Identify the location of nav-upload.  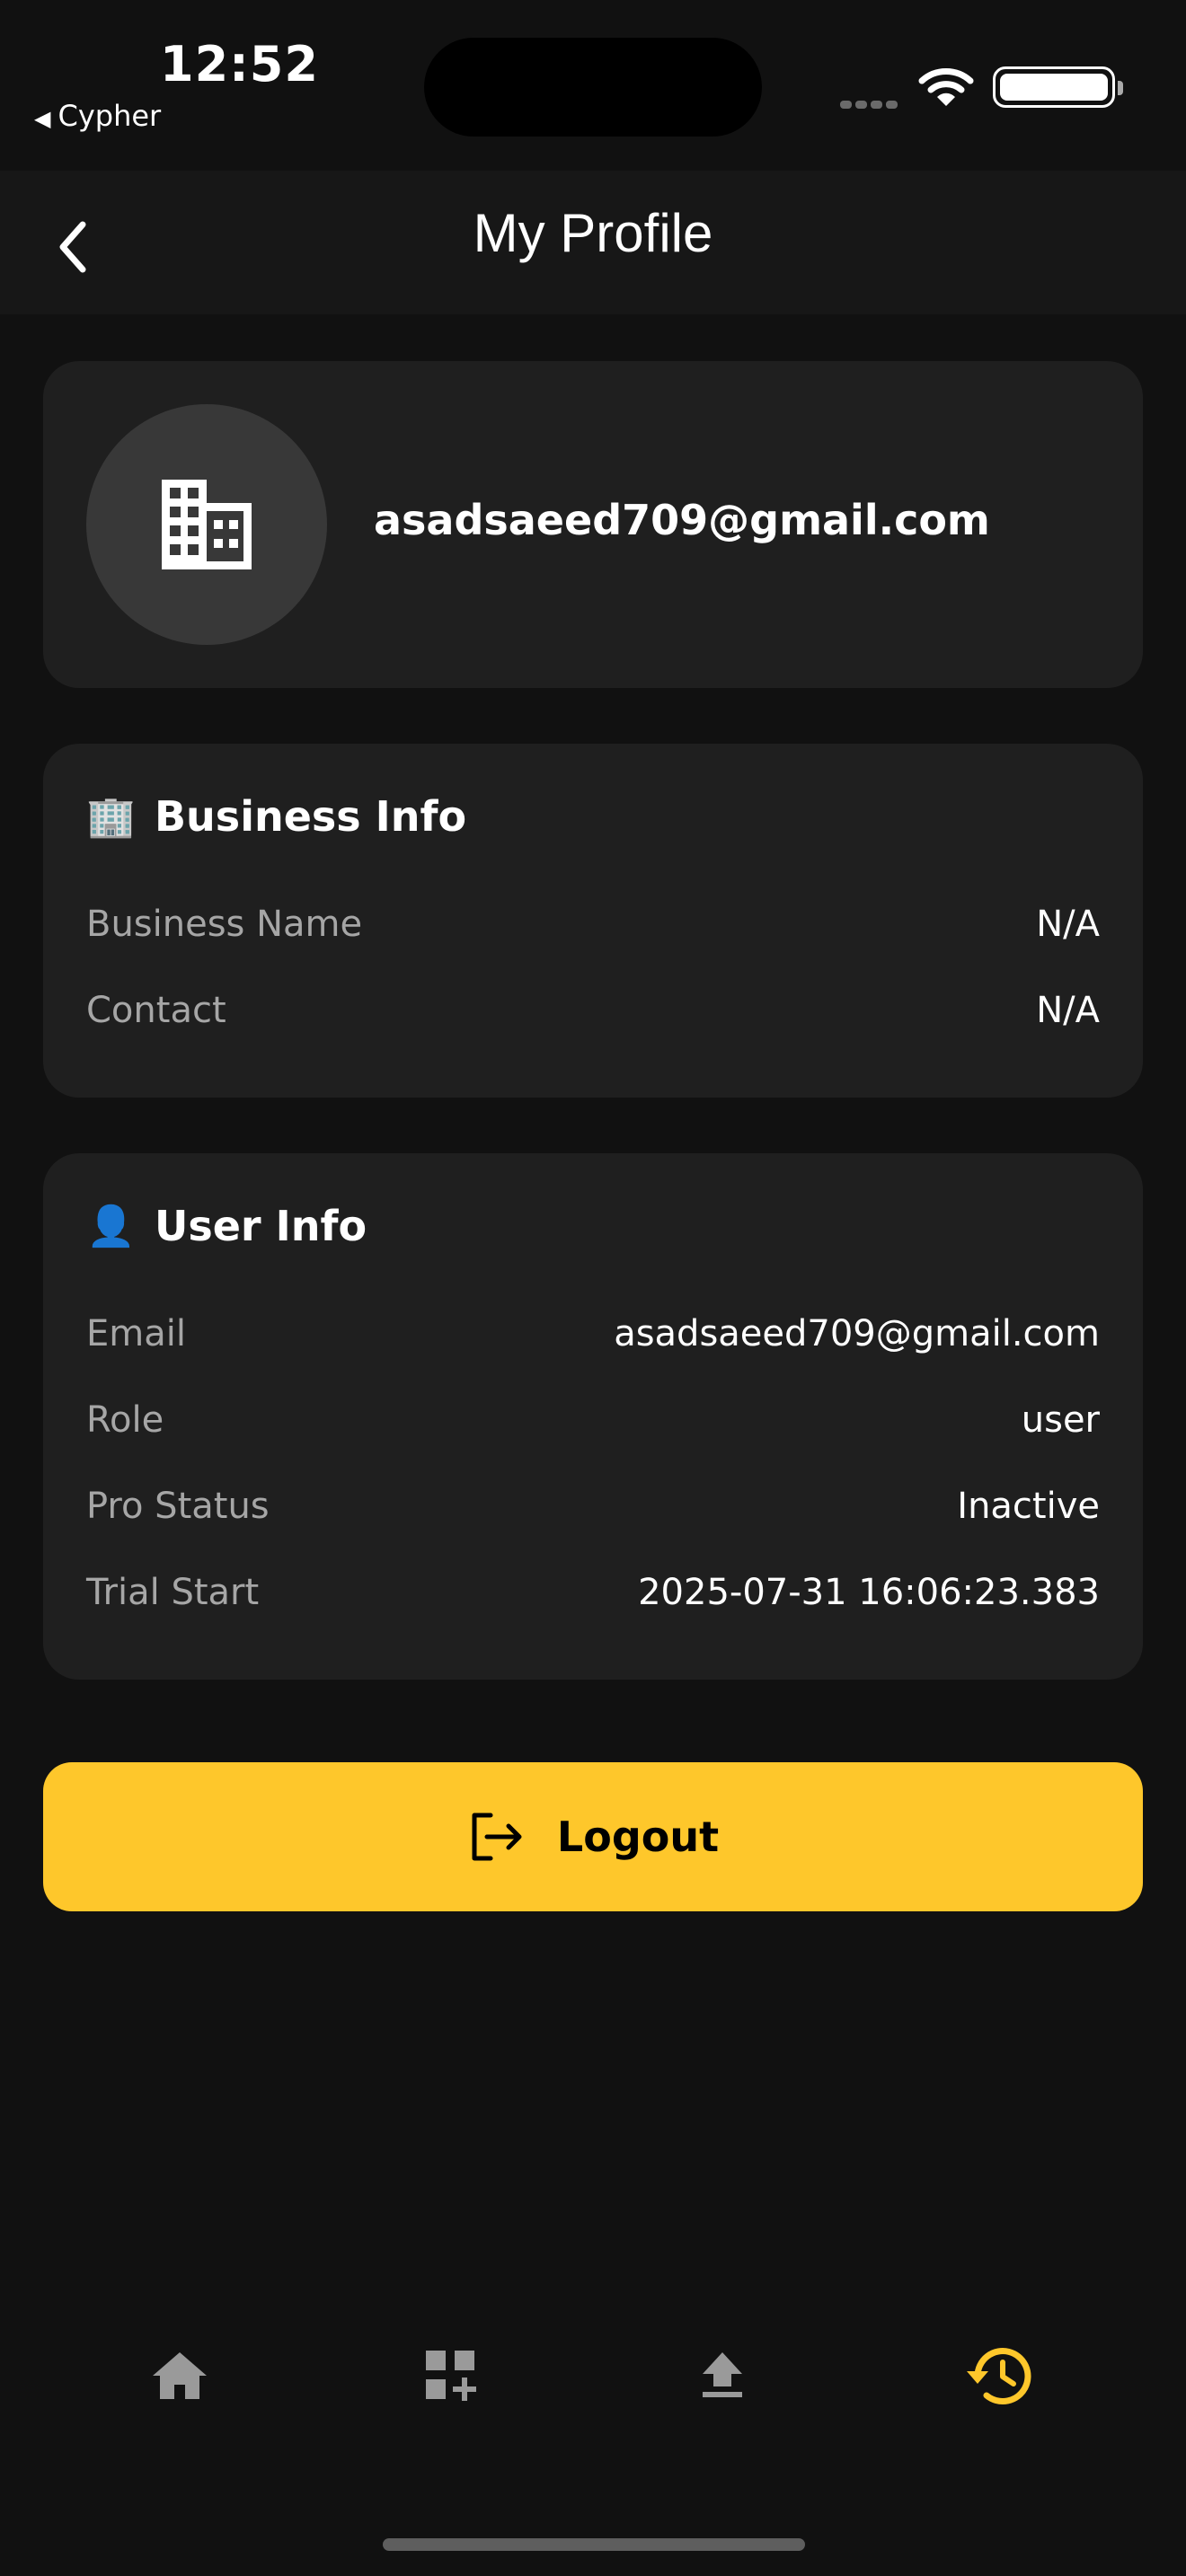
(722, 2375).